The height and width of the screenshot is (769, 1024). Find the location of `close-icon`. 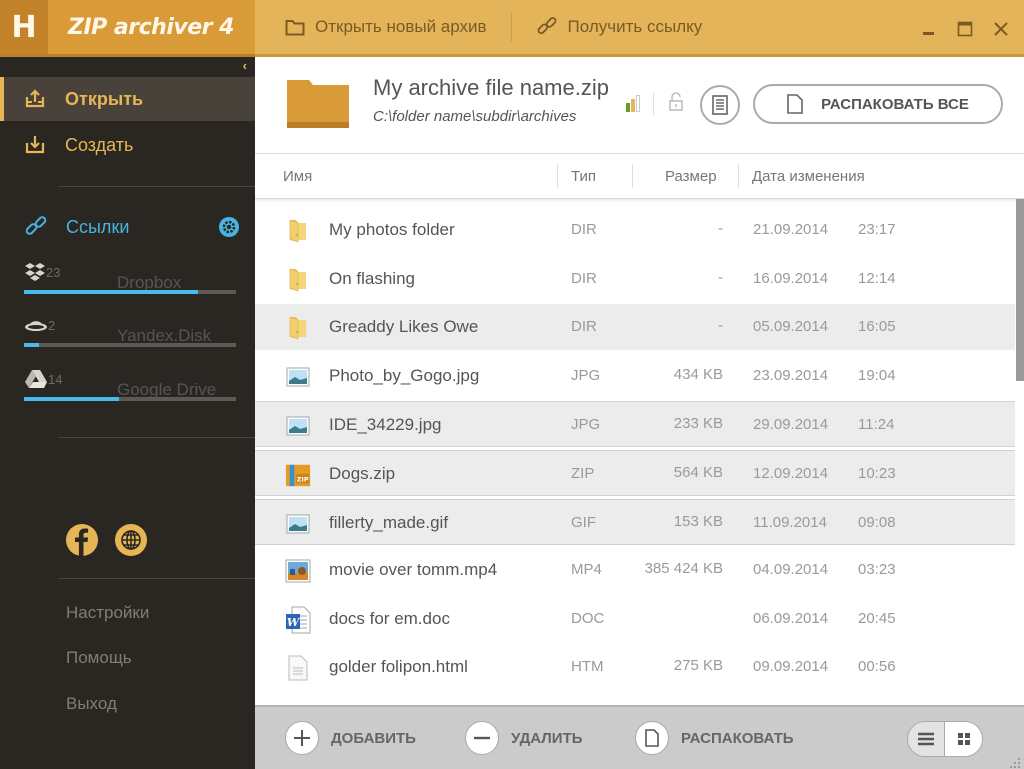

close-icon is located at coordinates (1001, 29).